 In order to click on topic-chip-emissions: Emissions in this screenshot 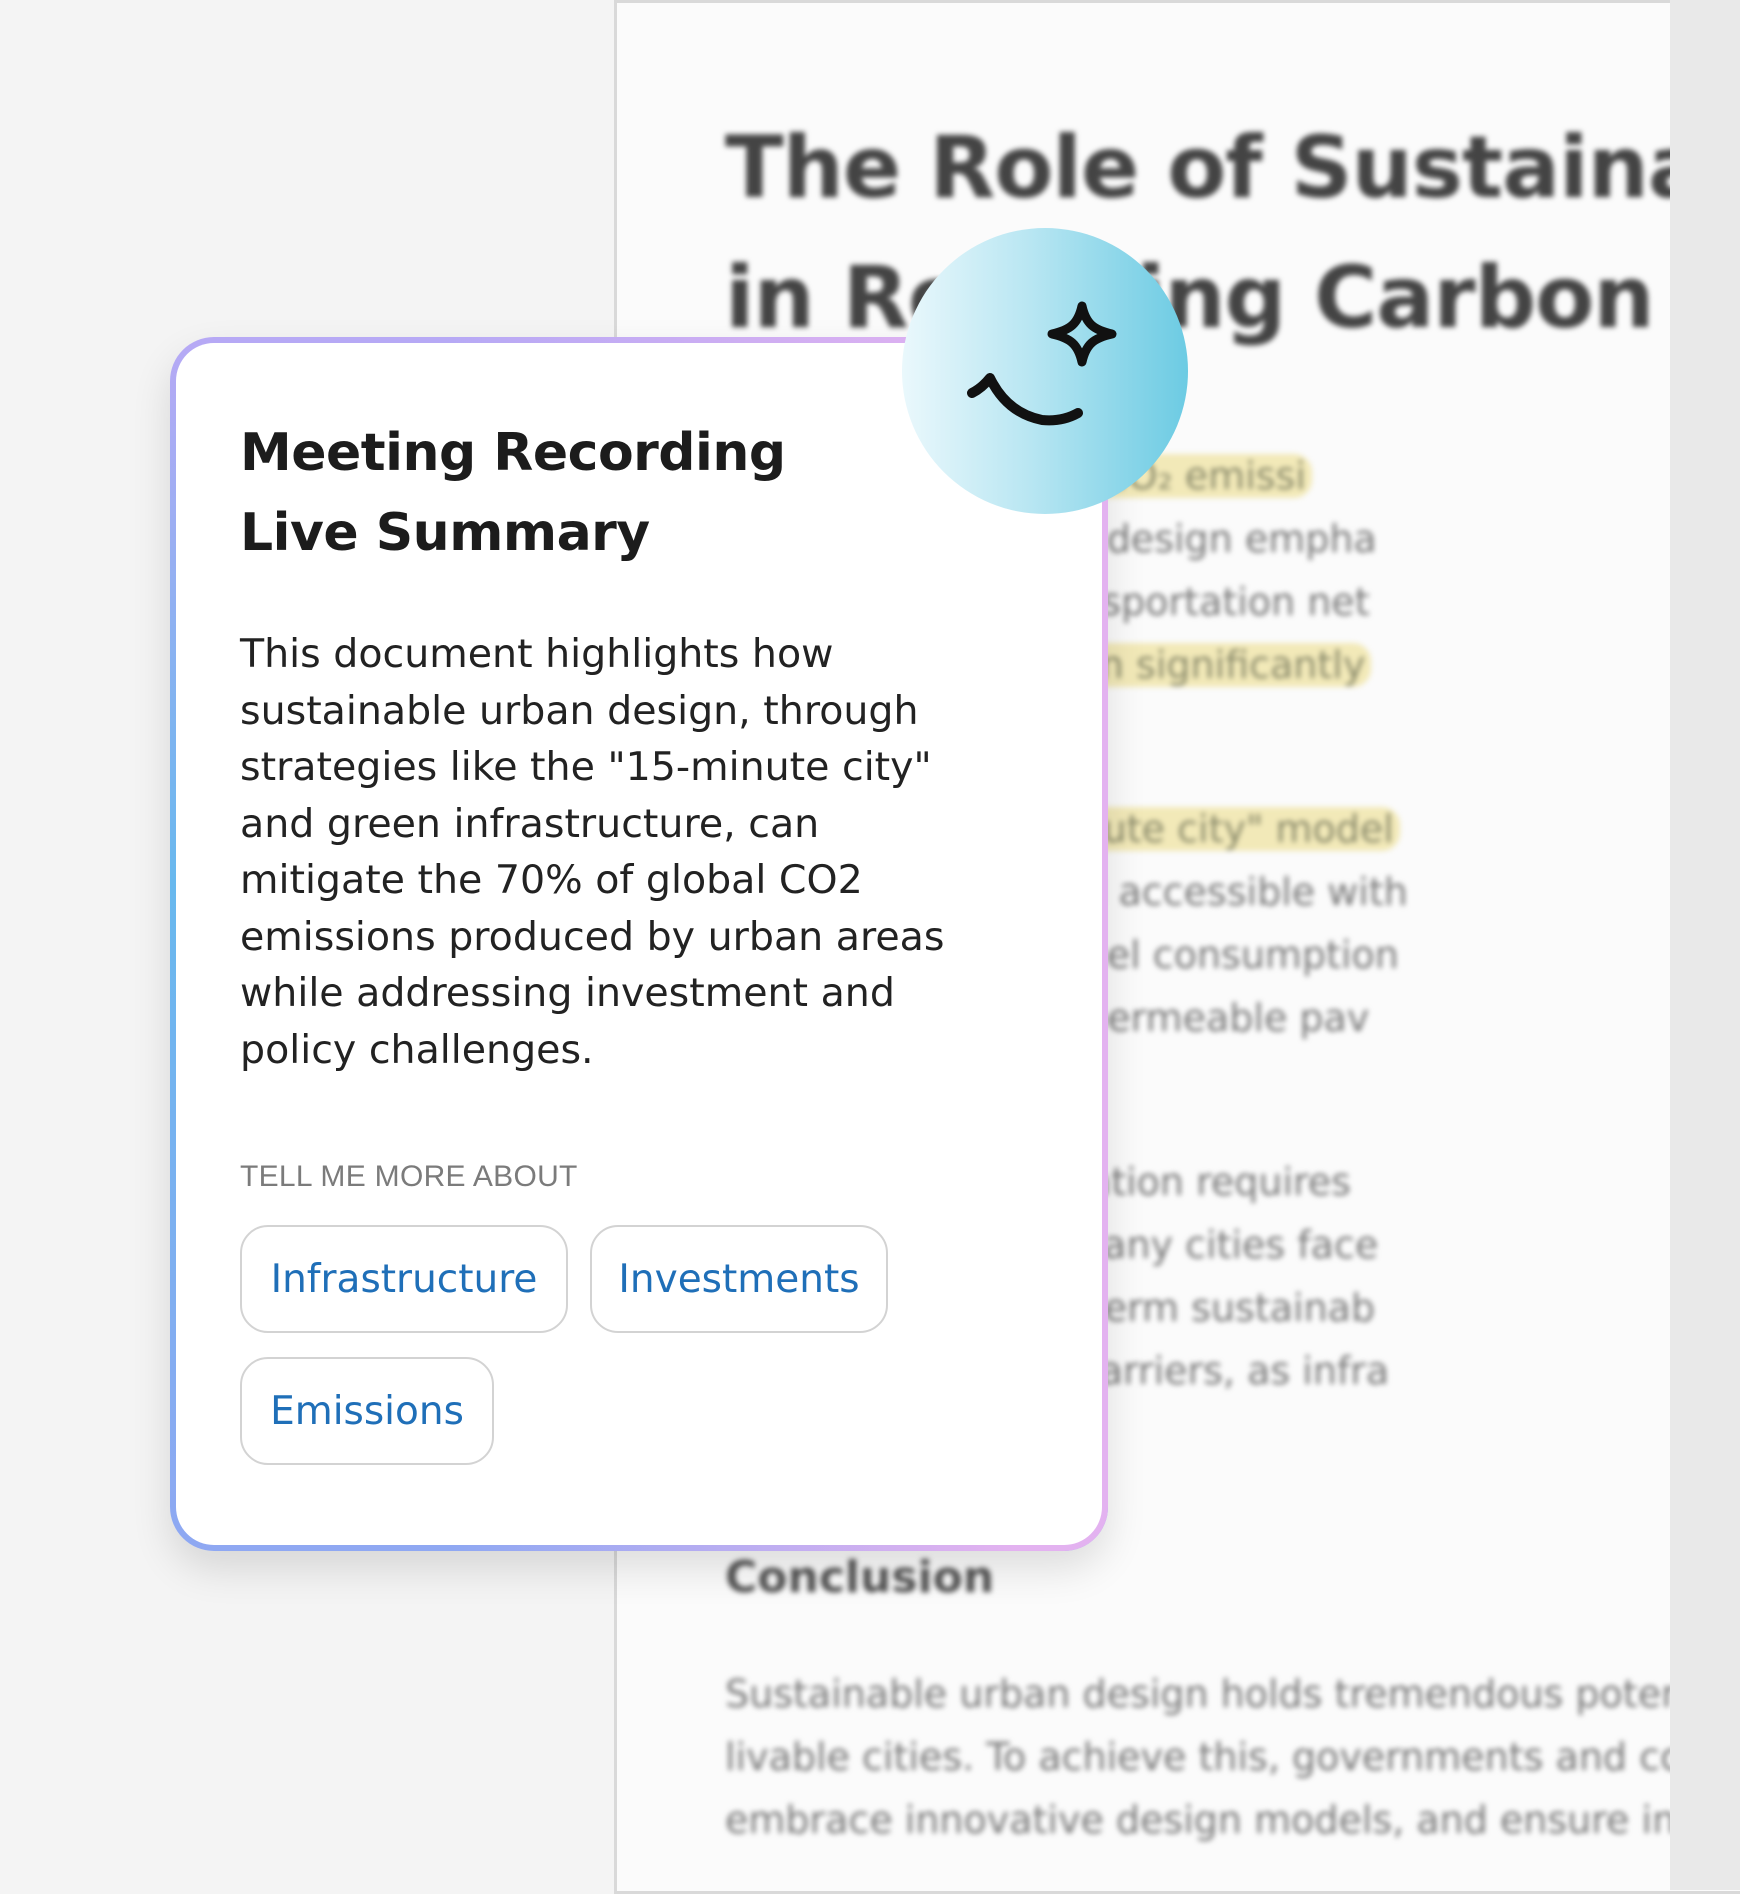, I will do `click(367, 1411)`.